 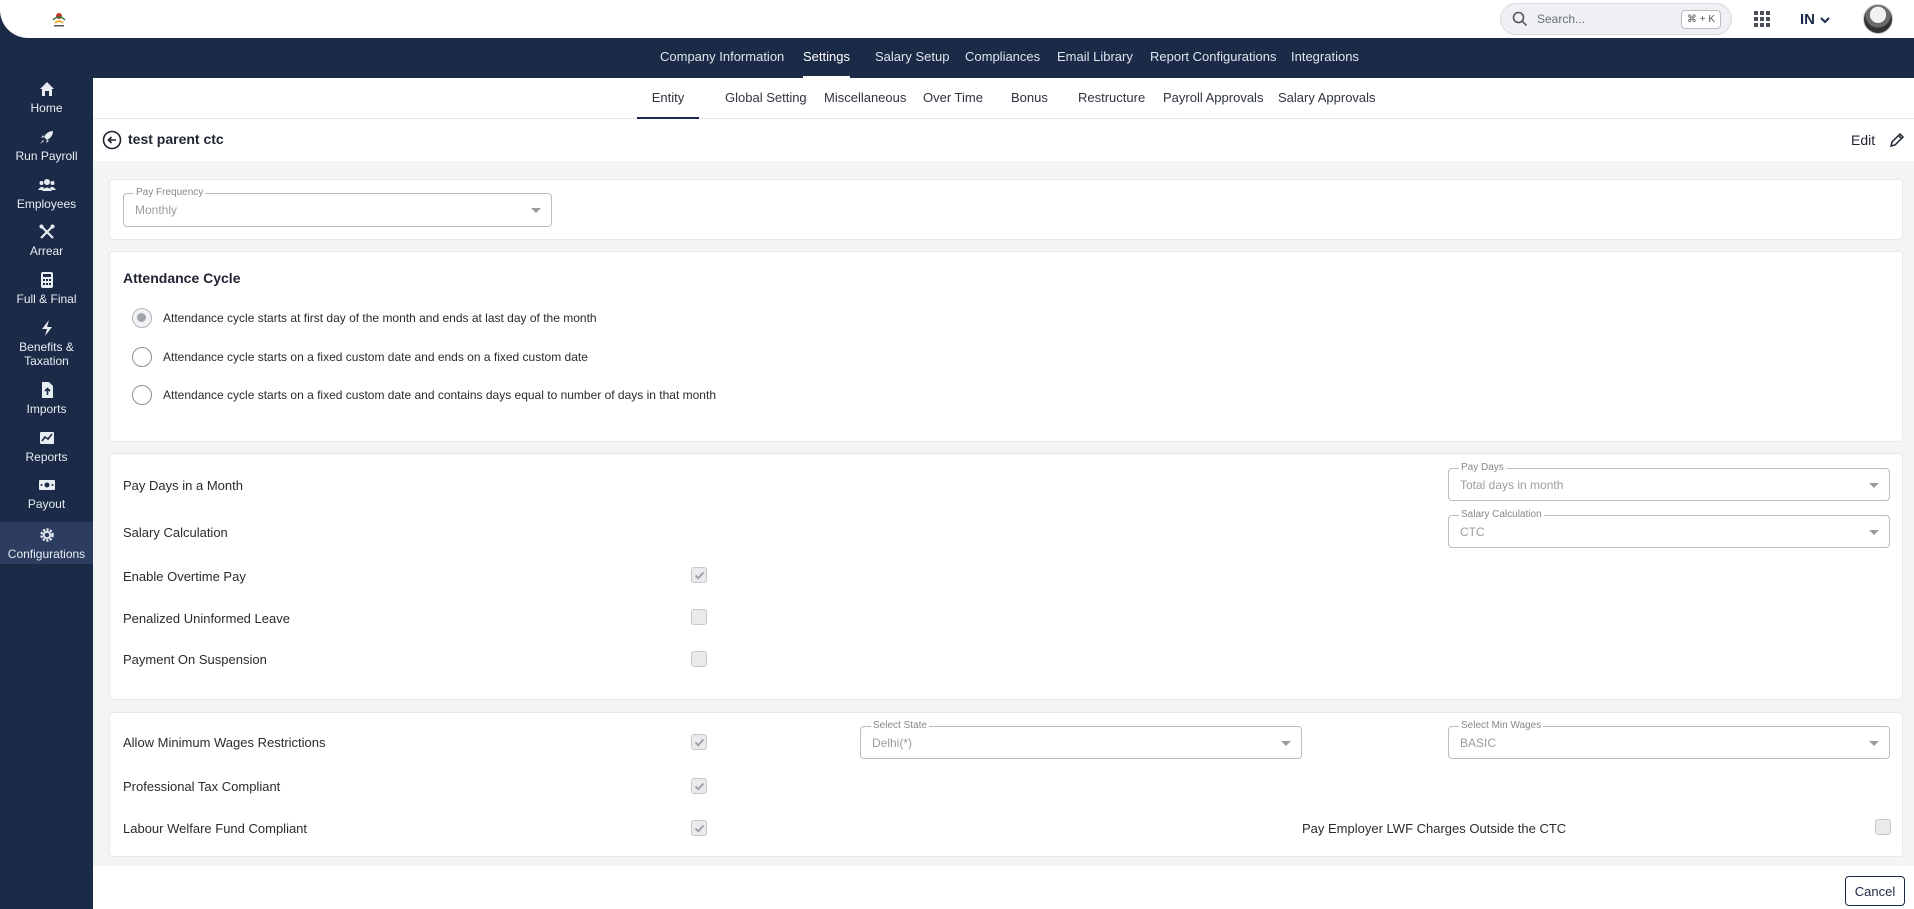 What do you see at coordinates (47, 390) in the screenshot?
I see `file-upload-icon` at bounding box center [47, 390].